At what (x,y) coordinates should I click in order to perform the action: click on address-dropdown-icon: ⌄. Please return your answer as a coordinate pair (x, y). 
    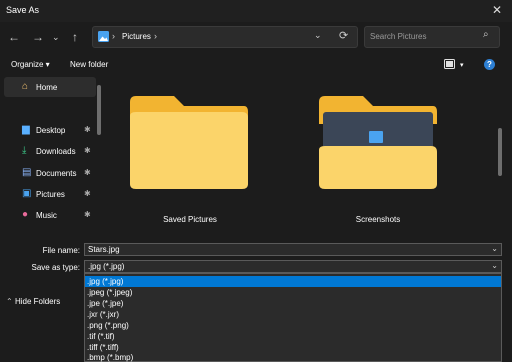
    Looking at the image, I should click on (318, 35).